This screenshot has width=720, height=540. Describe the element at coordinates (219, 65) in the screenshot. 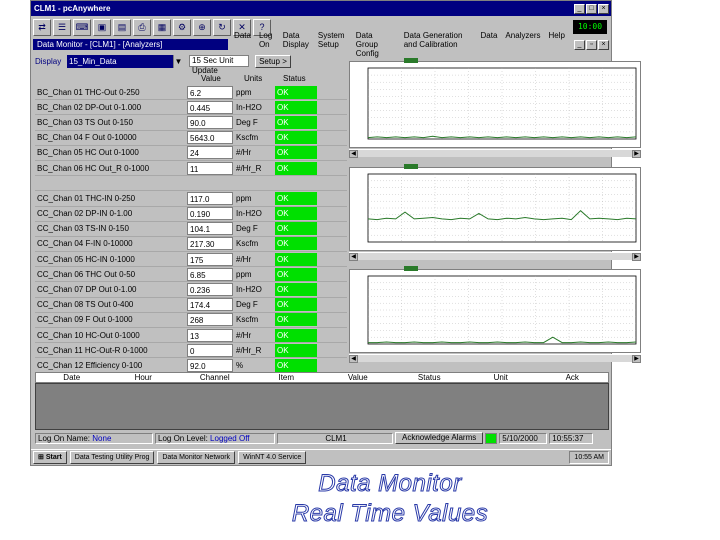

I see `update-rate-field: 15 Sec Unit Update` at that location.